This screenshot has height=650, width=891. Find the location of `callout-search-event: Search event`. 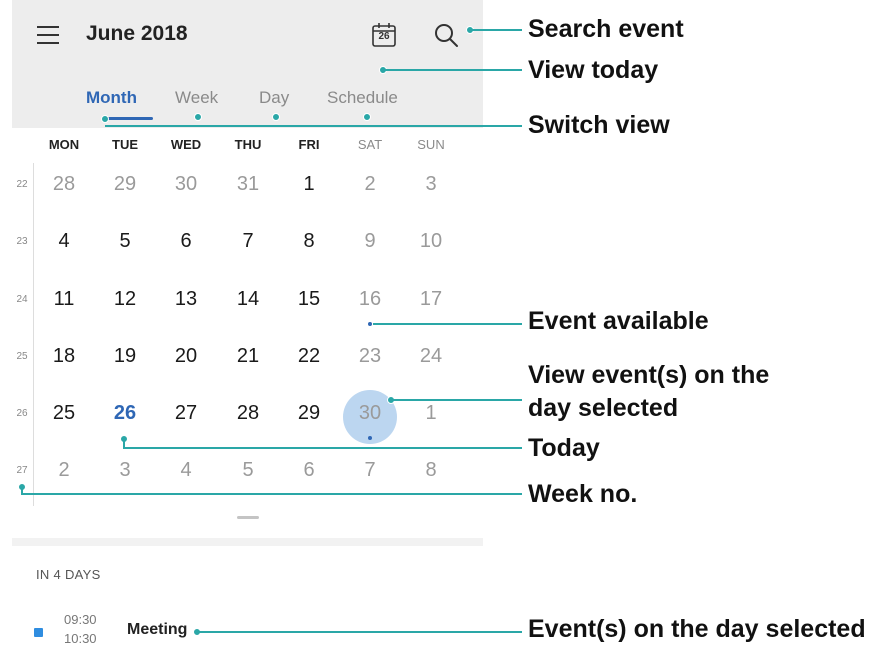

callout-search-event: Search event is located at coordinates (606, 29).